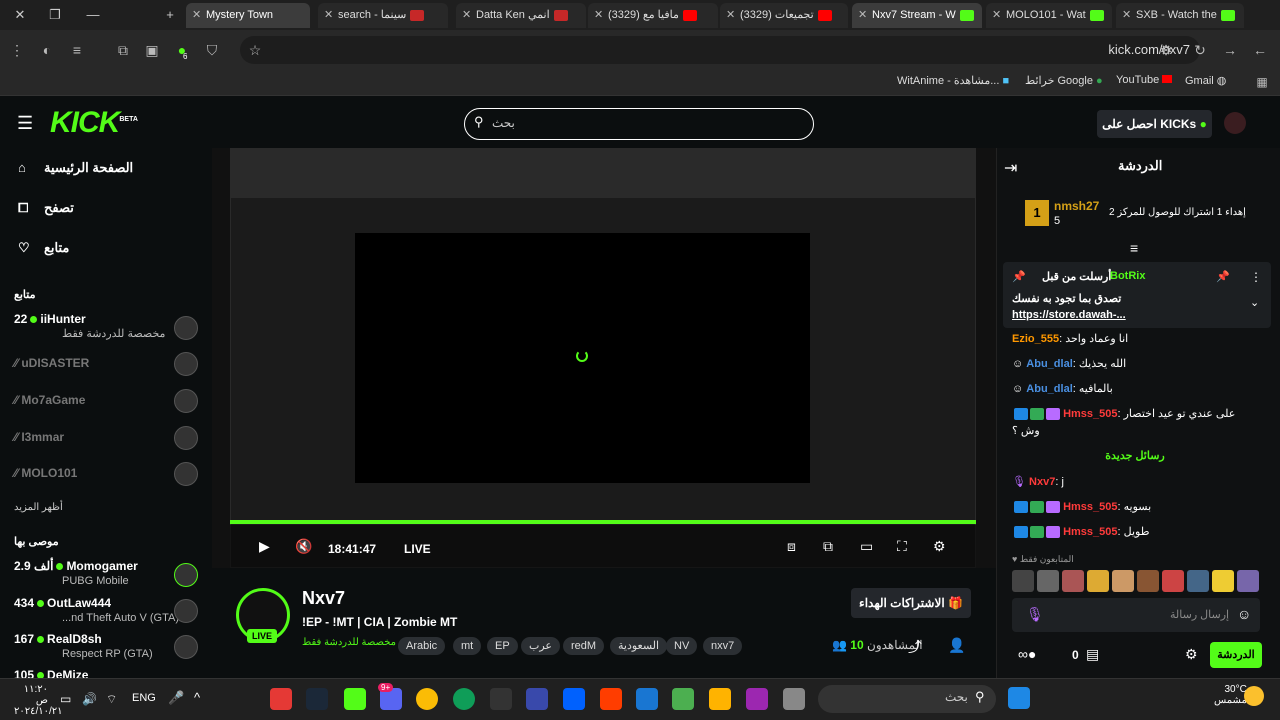 The height and width of the screenshot is (720, 1280). What do you see at coordinates (77, 50) in the screenshot?
I see `queue-icon: ≡` at bounding box center [77, 50].